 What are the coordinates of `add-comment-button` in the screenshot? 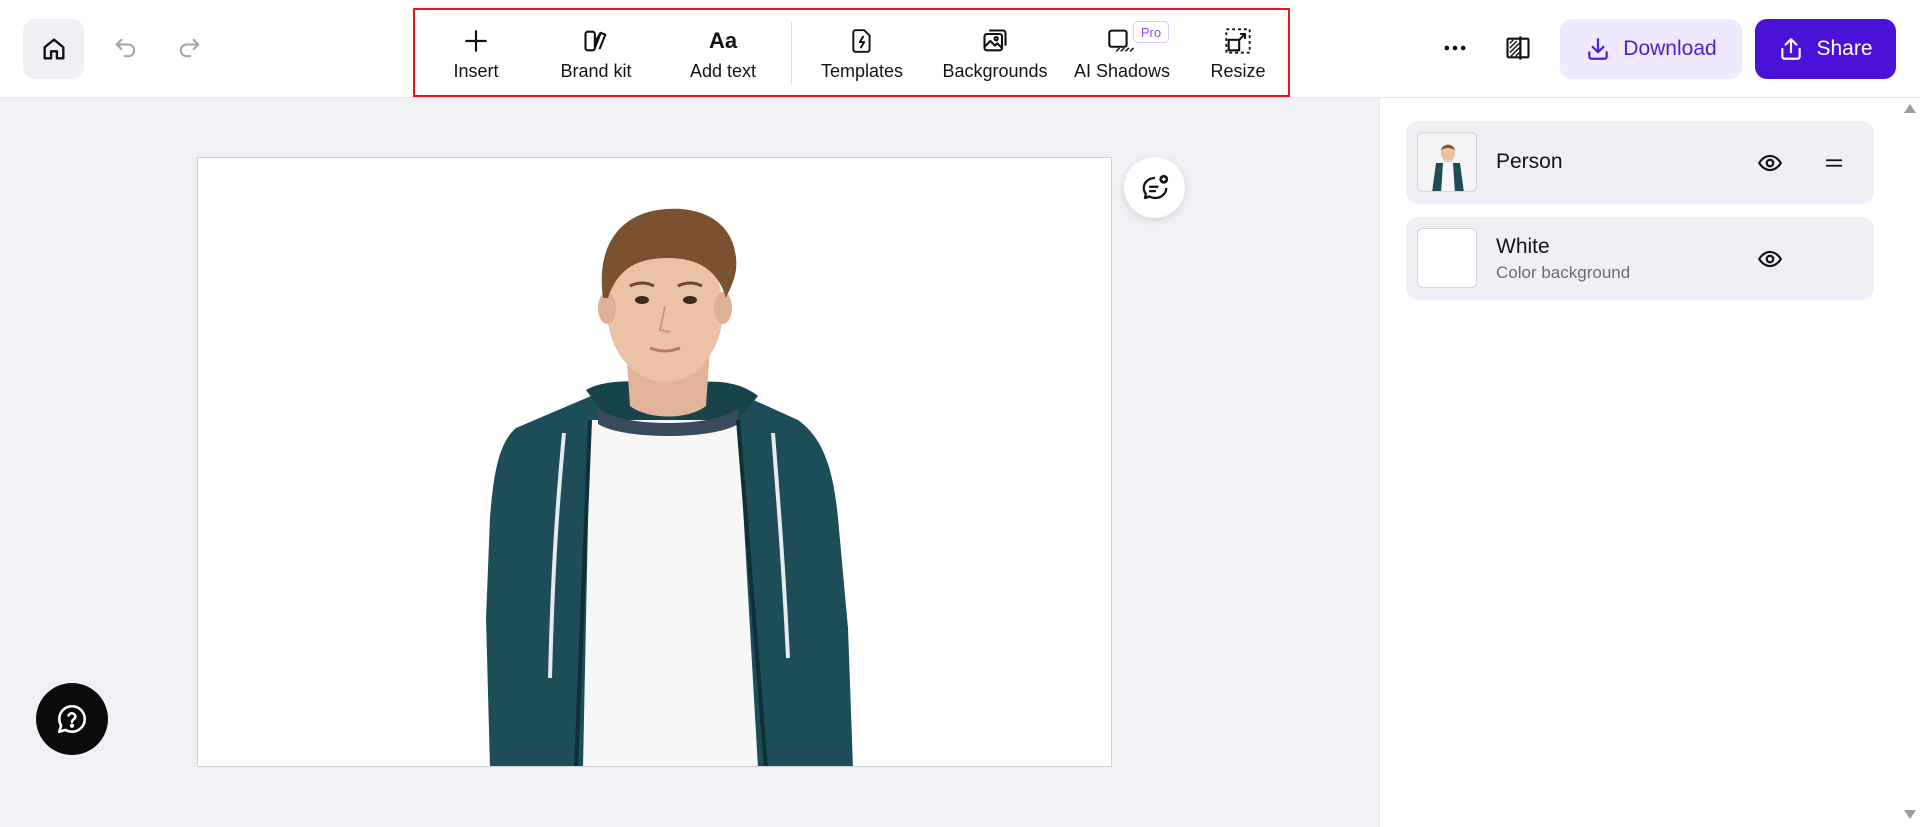 It's located at (1154, 187).